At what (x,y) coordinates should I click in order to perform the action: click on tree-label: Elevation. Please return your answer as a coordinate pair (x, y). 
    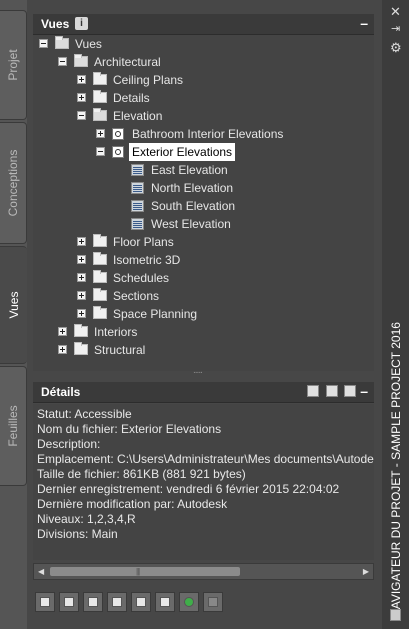
    Looking at the image, I should click on (138, 116).